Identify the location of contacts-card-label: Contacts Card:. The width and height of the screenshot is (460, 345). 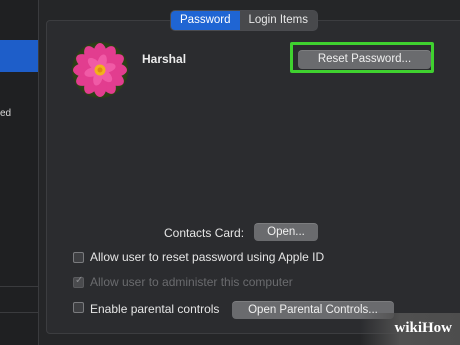
(204, 233).